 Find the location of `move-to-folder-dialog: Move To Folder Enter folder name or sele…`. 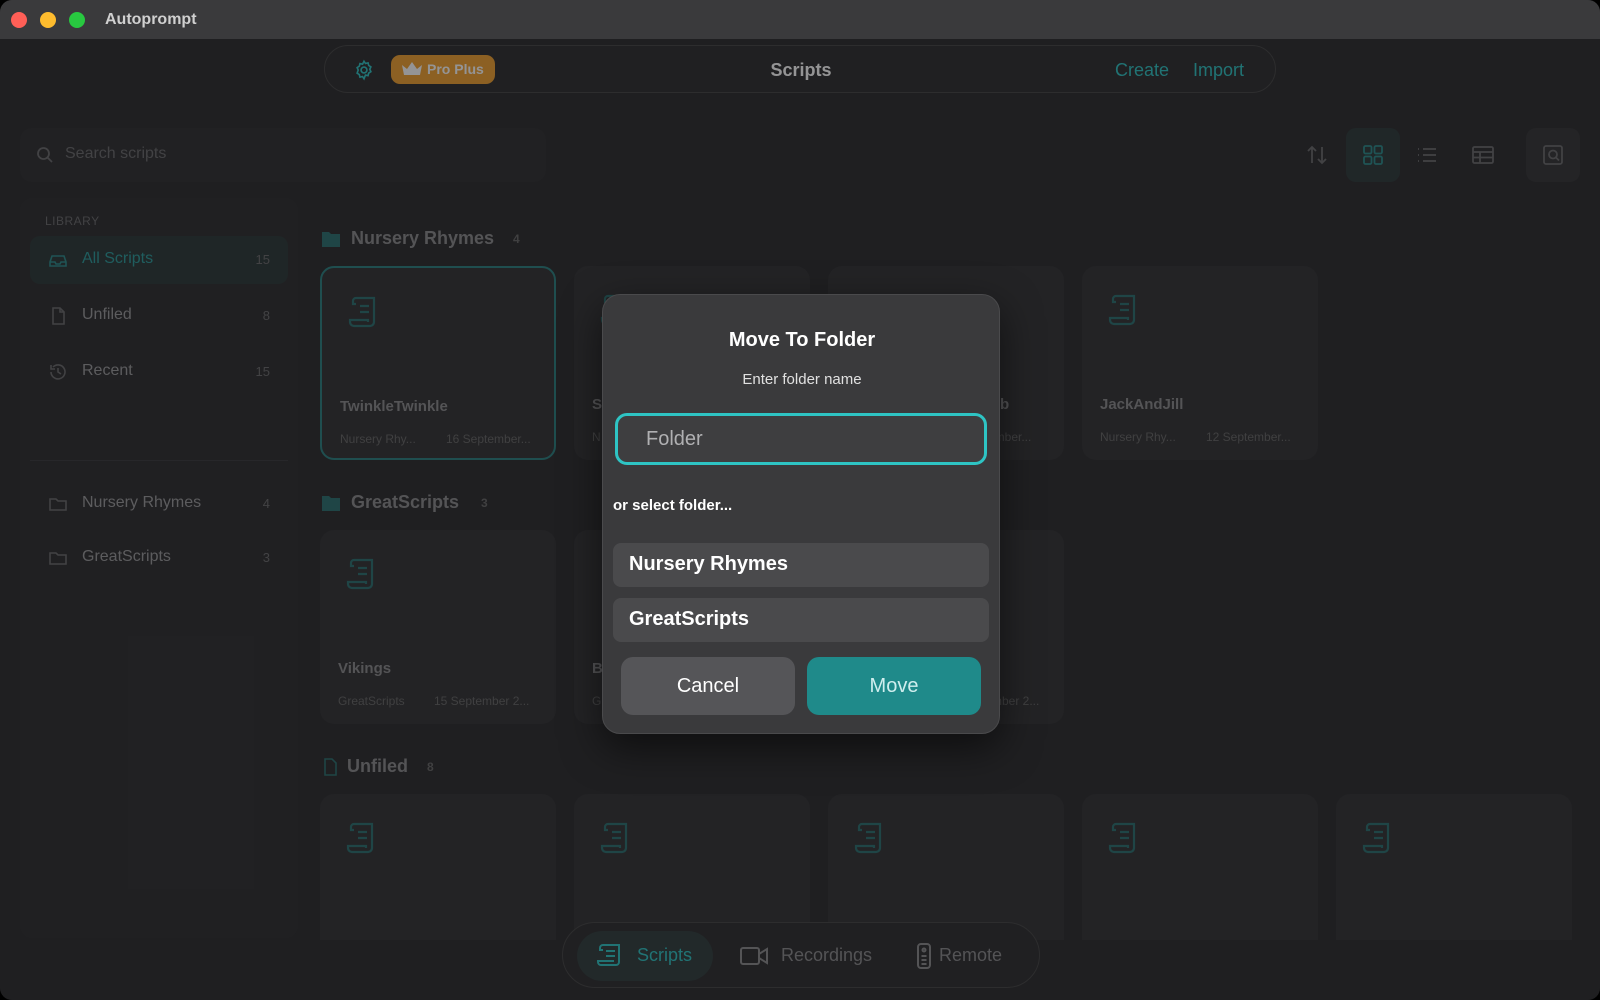

move-to-folder-dialog: Move To Folder Enter folder name or sele… is located at coordinates (801, 514).